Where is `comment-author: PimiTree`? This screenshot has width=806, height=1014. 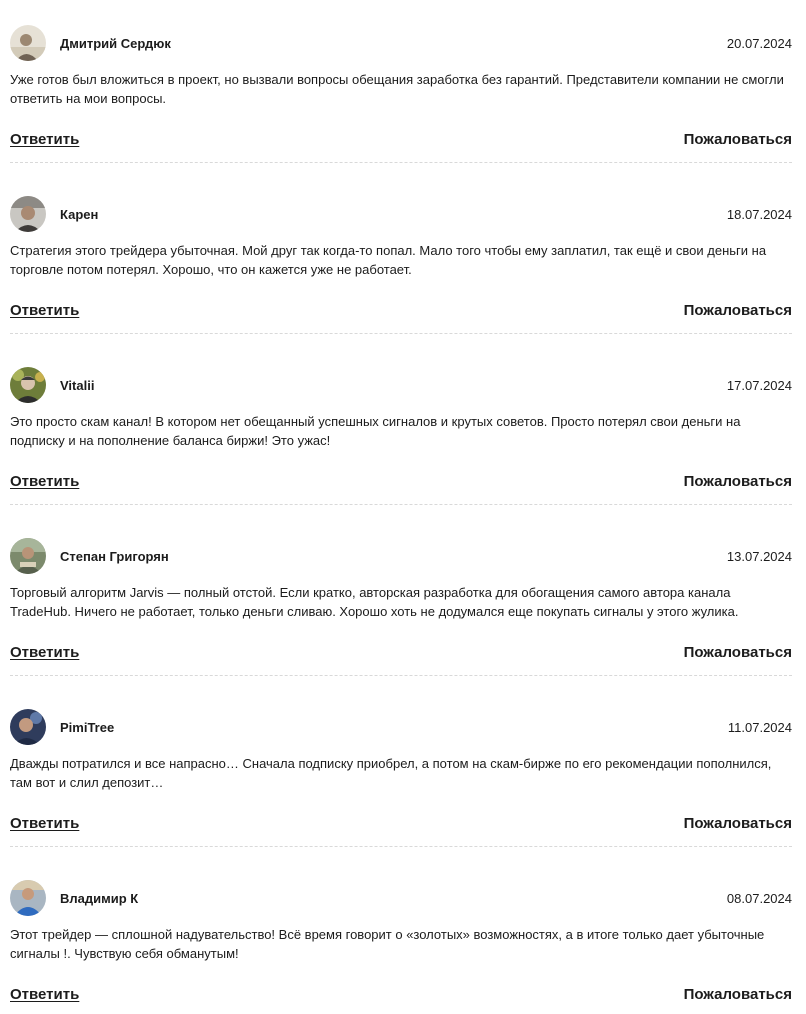 comment-author: PimiTree is located at coordinates (87, 727).